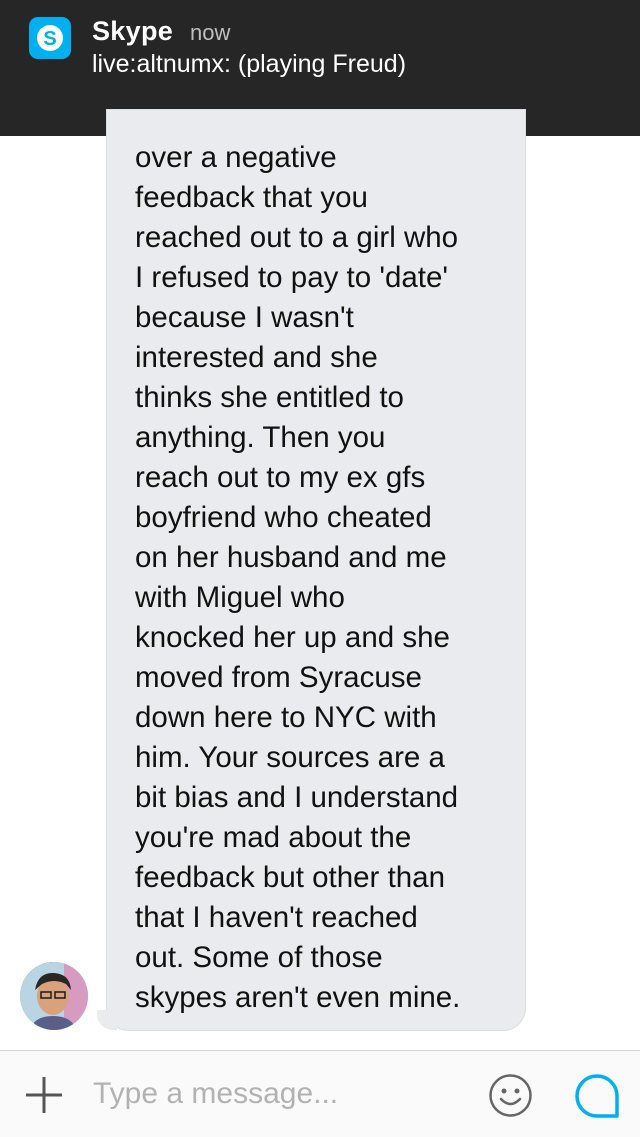 Image resolution: width=640 pixels, height=1137 pixels. I want to click on message-input, so click(273, 1094).